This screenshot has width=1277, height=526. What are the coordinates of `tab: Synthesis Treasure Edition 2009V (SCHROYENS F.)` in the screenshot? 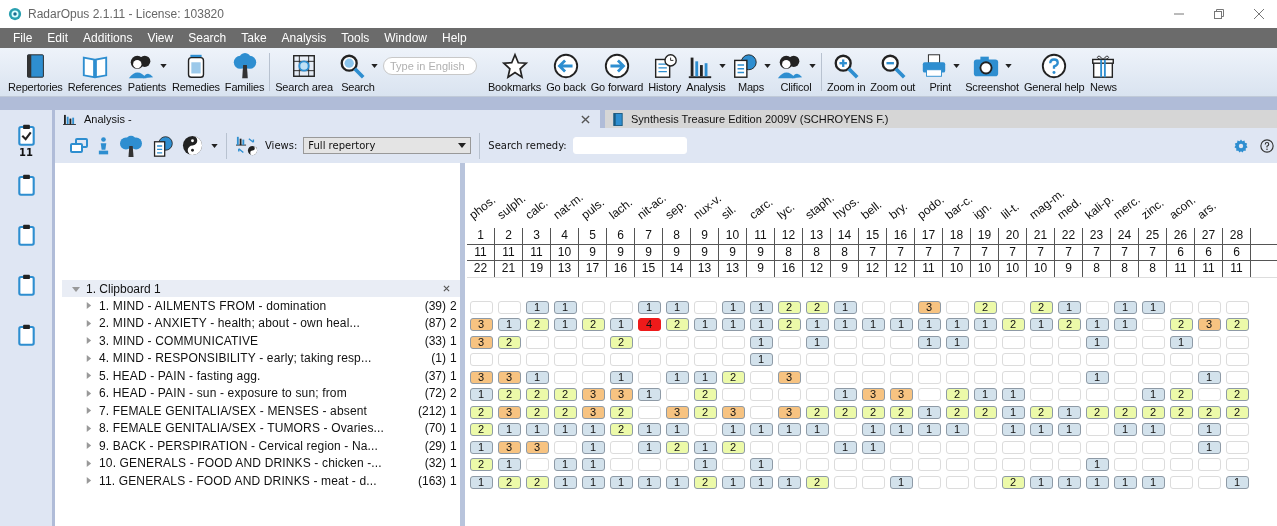 It's located at (941, 119).